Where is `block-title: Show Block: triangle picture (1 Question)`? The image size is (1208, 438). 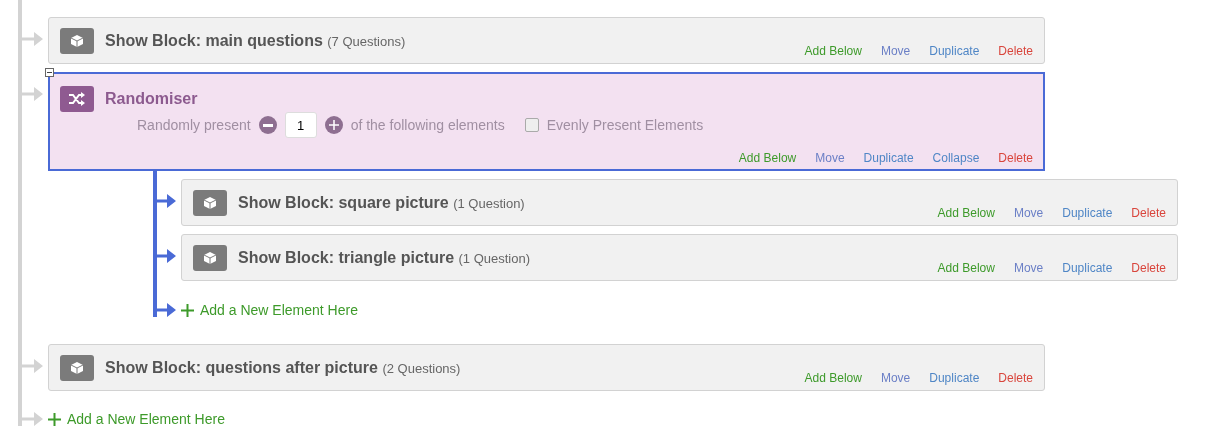 block-title: Show Block: triangle picture (1 Question) is located at coordinates (384, 258).